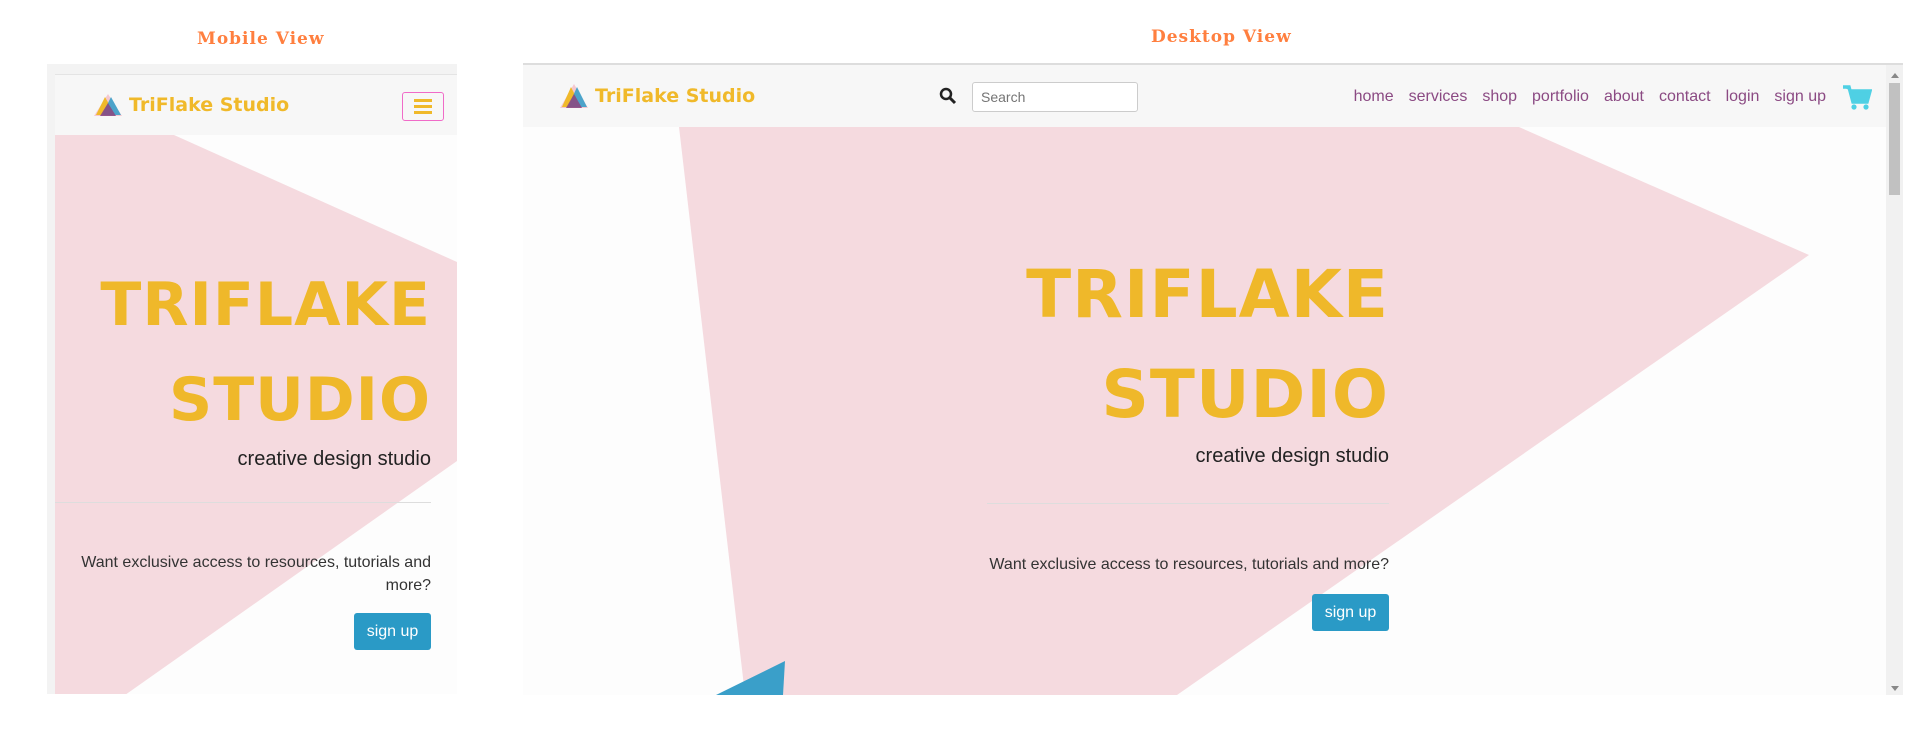 Image resolution: width=1931 pixels, height=750 pixels. What do you see at coordinates (1560, 97) in the screenshot?
I see `nav-portfolio: portfolio` at bounding box center [1560, 97].